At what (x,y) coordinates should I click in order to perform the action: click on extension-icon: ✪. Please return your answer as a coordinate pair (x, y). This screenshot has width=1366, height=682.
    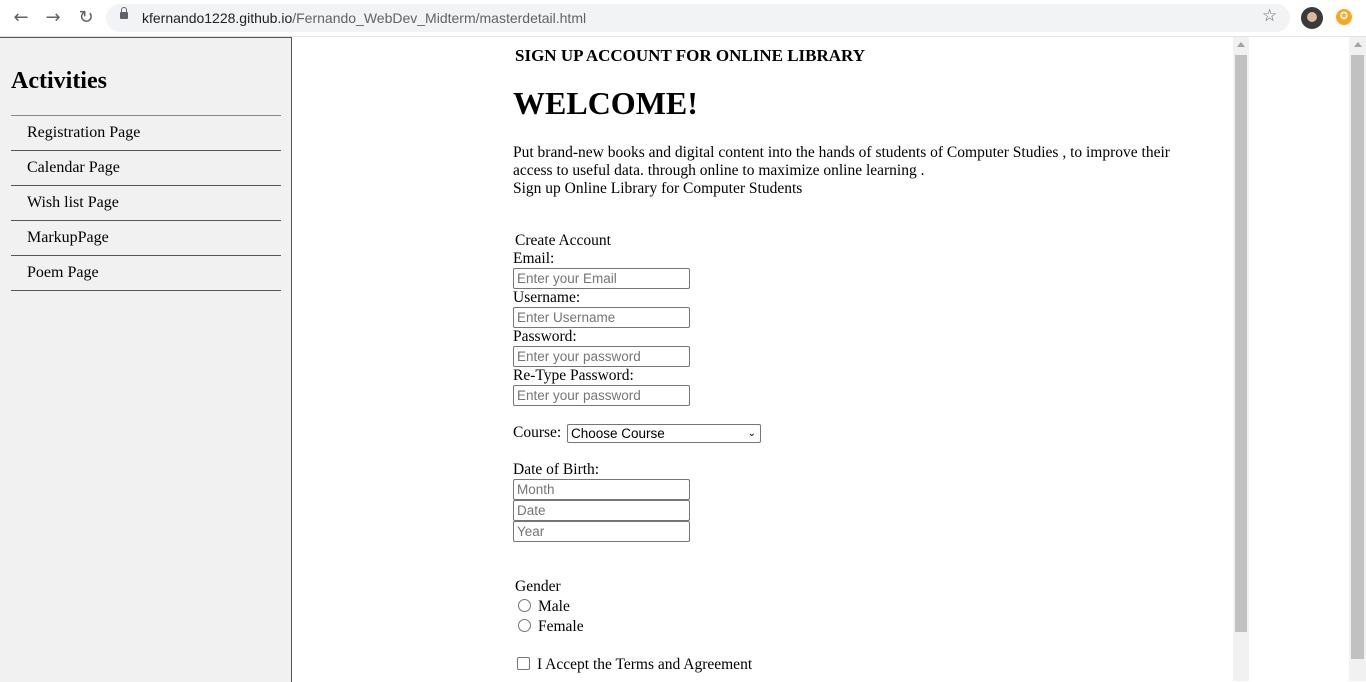
    Looking at the image, I should click on (1344, 17).